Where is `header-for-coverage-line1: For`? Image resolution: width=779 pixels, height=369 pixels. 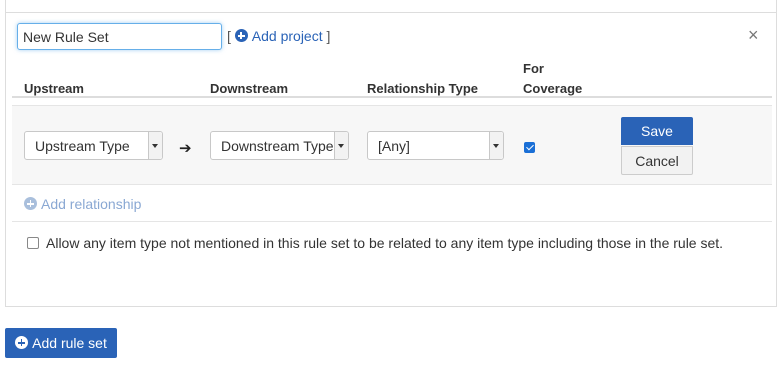 header-for-coverage-line1: For is located at coordinates (533, 68).